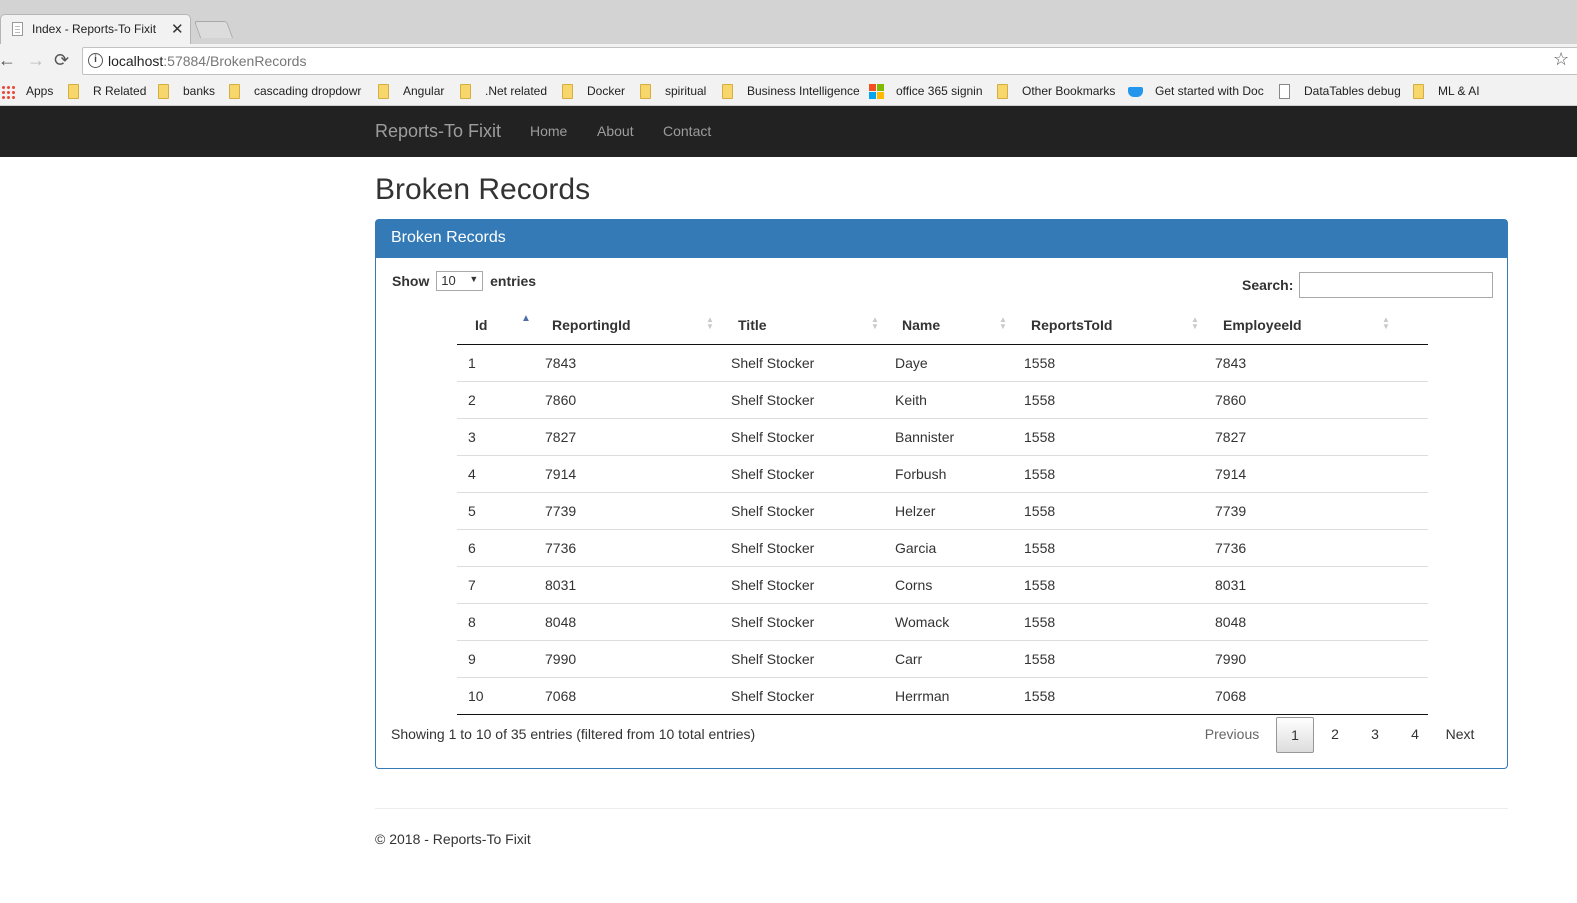 This screenshot has width=1577, height=903. Describe the element at coordinates (942, 362) in the screenshot. I see `table-row: 1 7843 Shelf Stocker Daye 1558 7843` at that location.